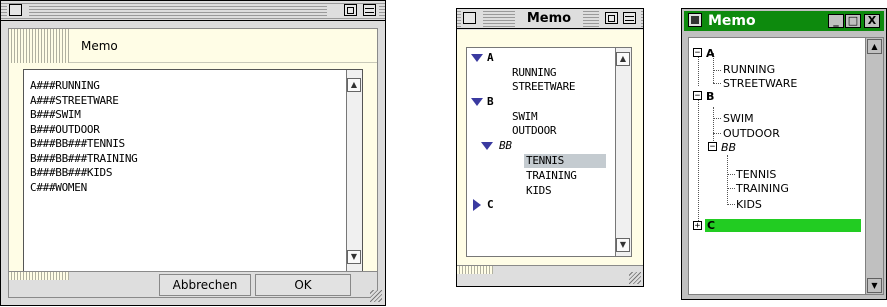 The width and height of the screenshot is (887, 307). Describe the element at coordinates (58, 187) in the screenshot. I see `memo-line: C###WOMEN` at that location.